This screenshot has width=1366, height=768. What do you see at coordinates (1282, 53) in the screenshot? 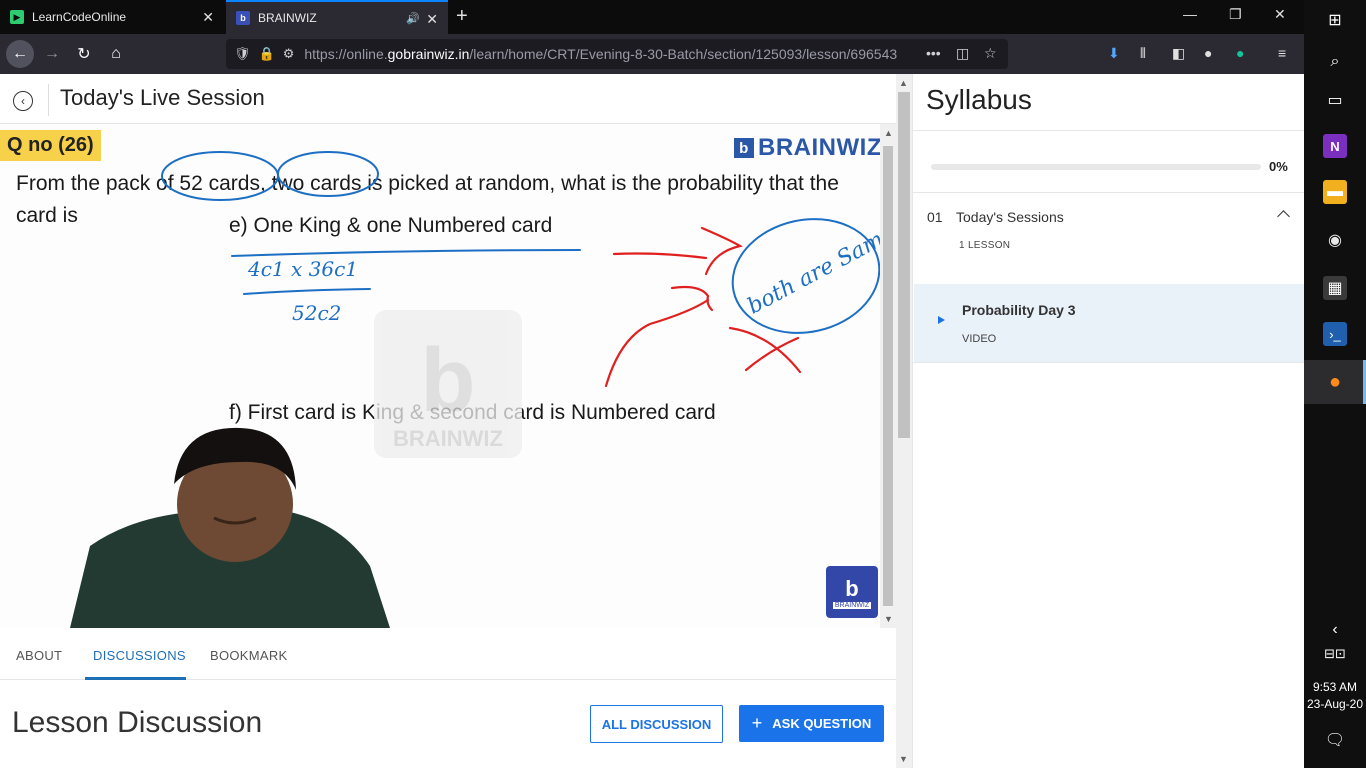
I see `menu-hamburger-icon: ≡` at bounding box center [1282, 53].